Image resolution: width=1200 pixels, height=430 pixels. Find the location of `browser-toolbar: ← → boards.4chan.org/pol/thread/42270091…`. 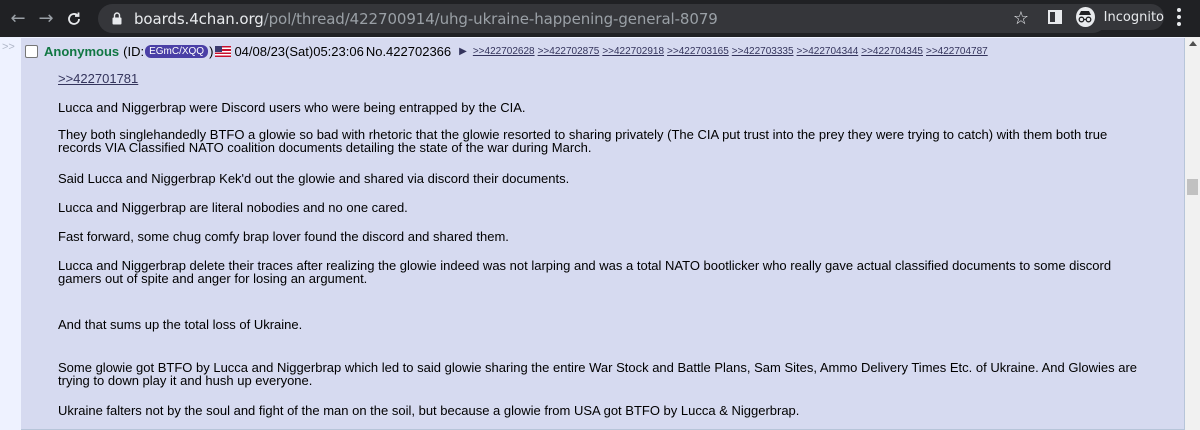

browser-toolbar: ← → boards.4chan.org/pol/thread/42270091… is located at coordinates (600, 18).